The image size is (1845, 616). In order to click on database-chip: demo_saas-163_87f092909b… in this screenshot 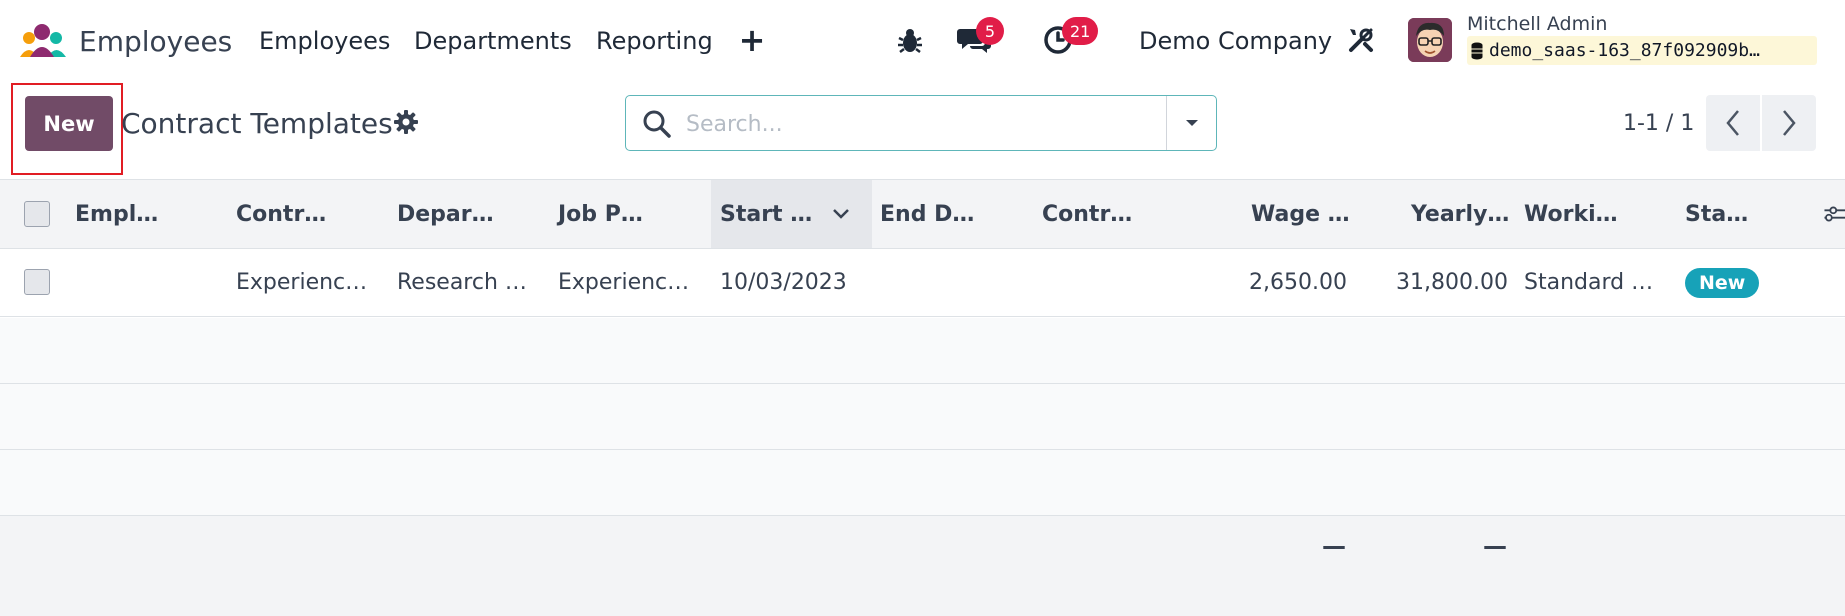, I will do `click(1642, 50)`.